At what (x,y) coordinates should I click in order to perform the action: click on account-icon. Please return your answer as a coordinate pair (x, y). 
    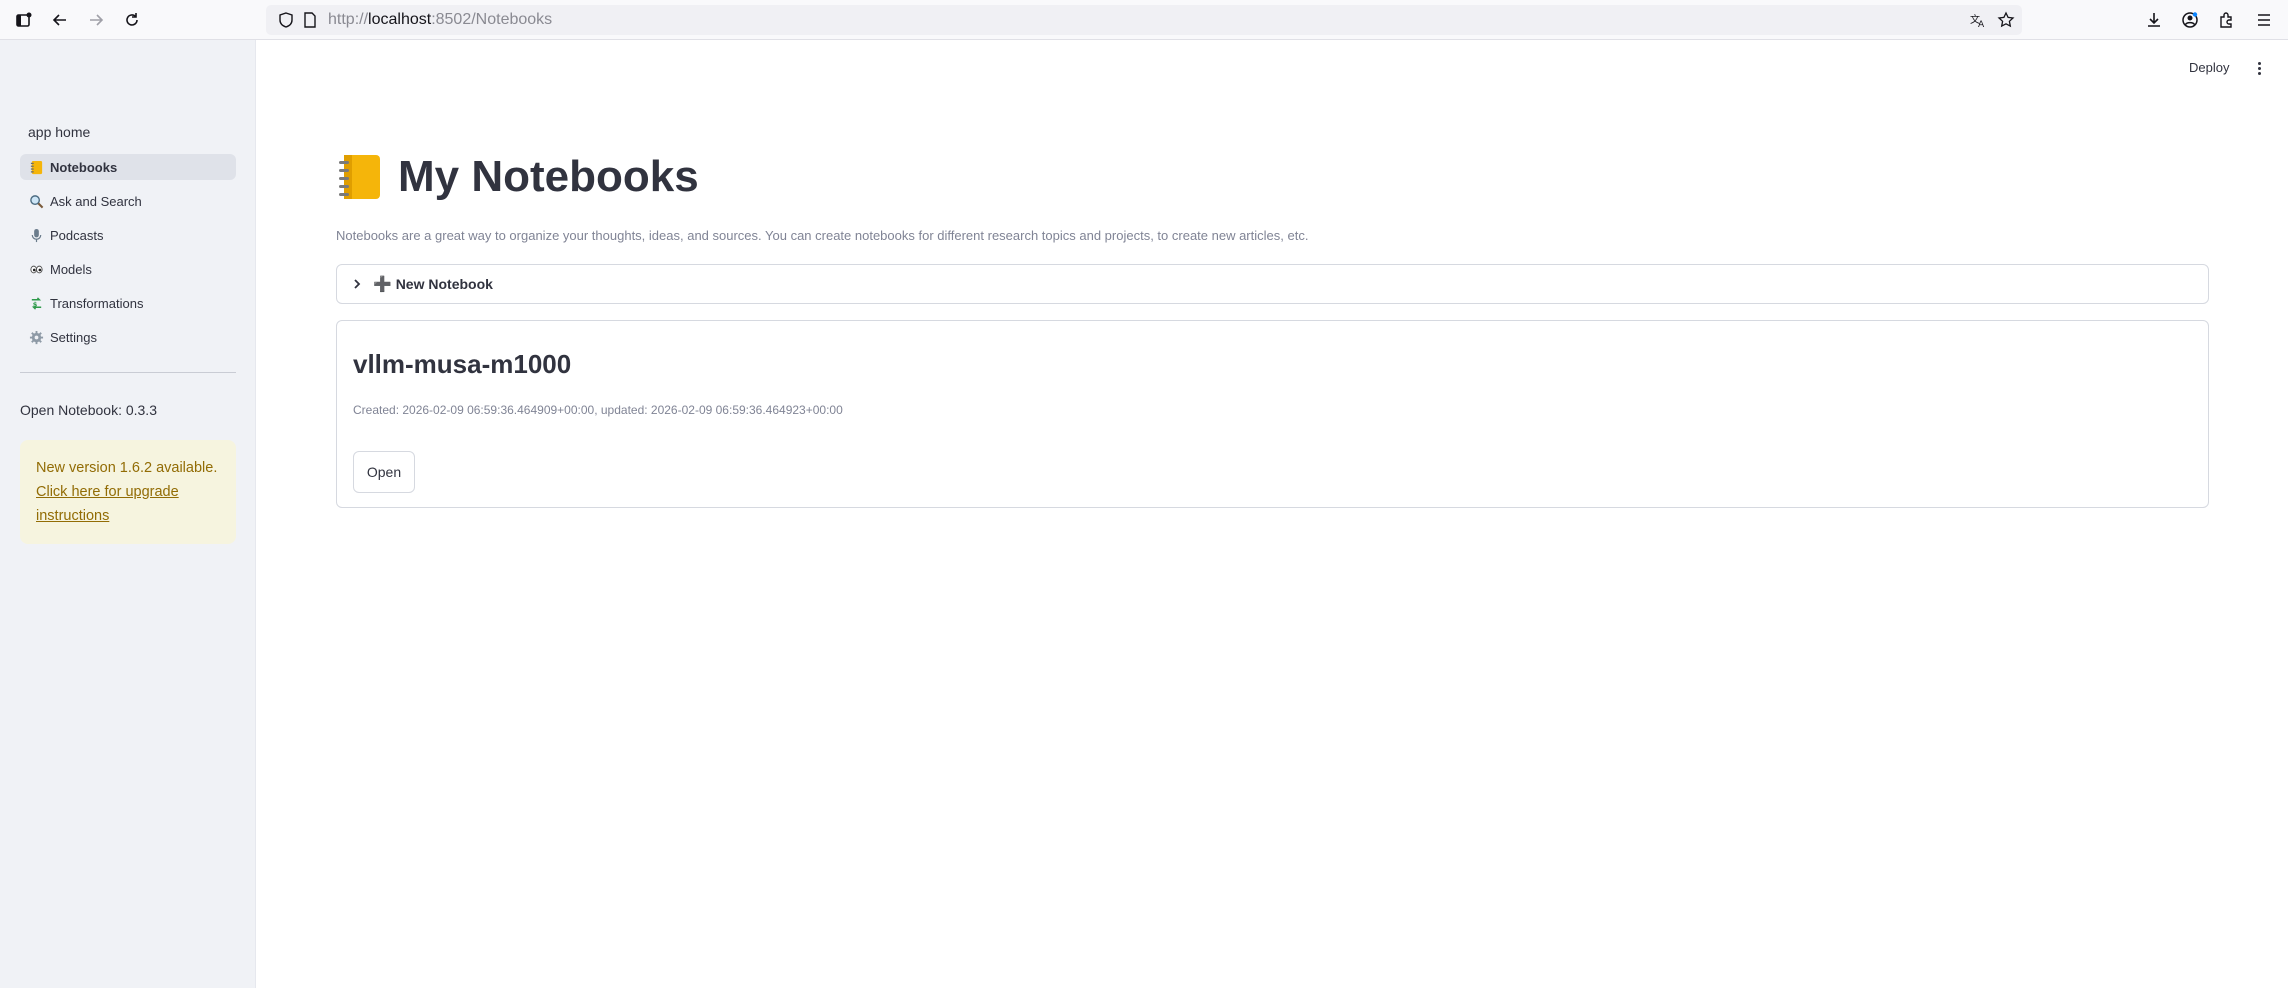
    Looking at the image, I should click on (2190, 20).